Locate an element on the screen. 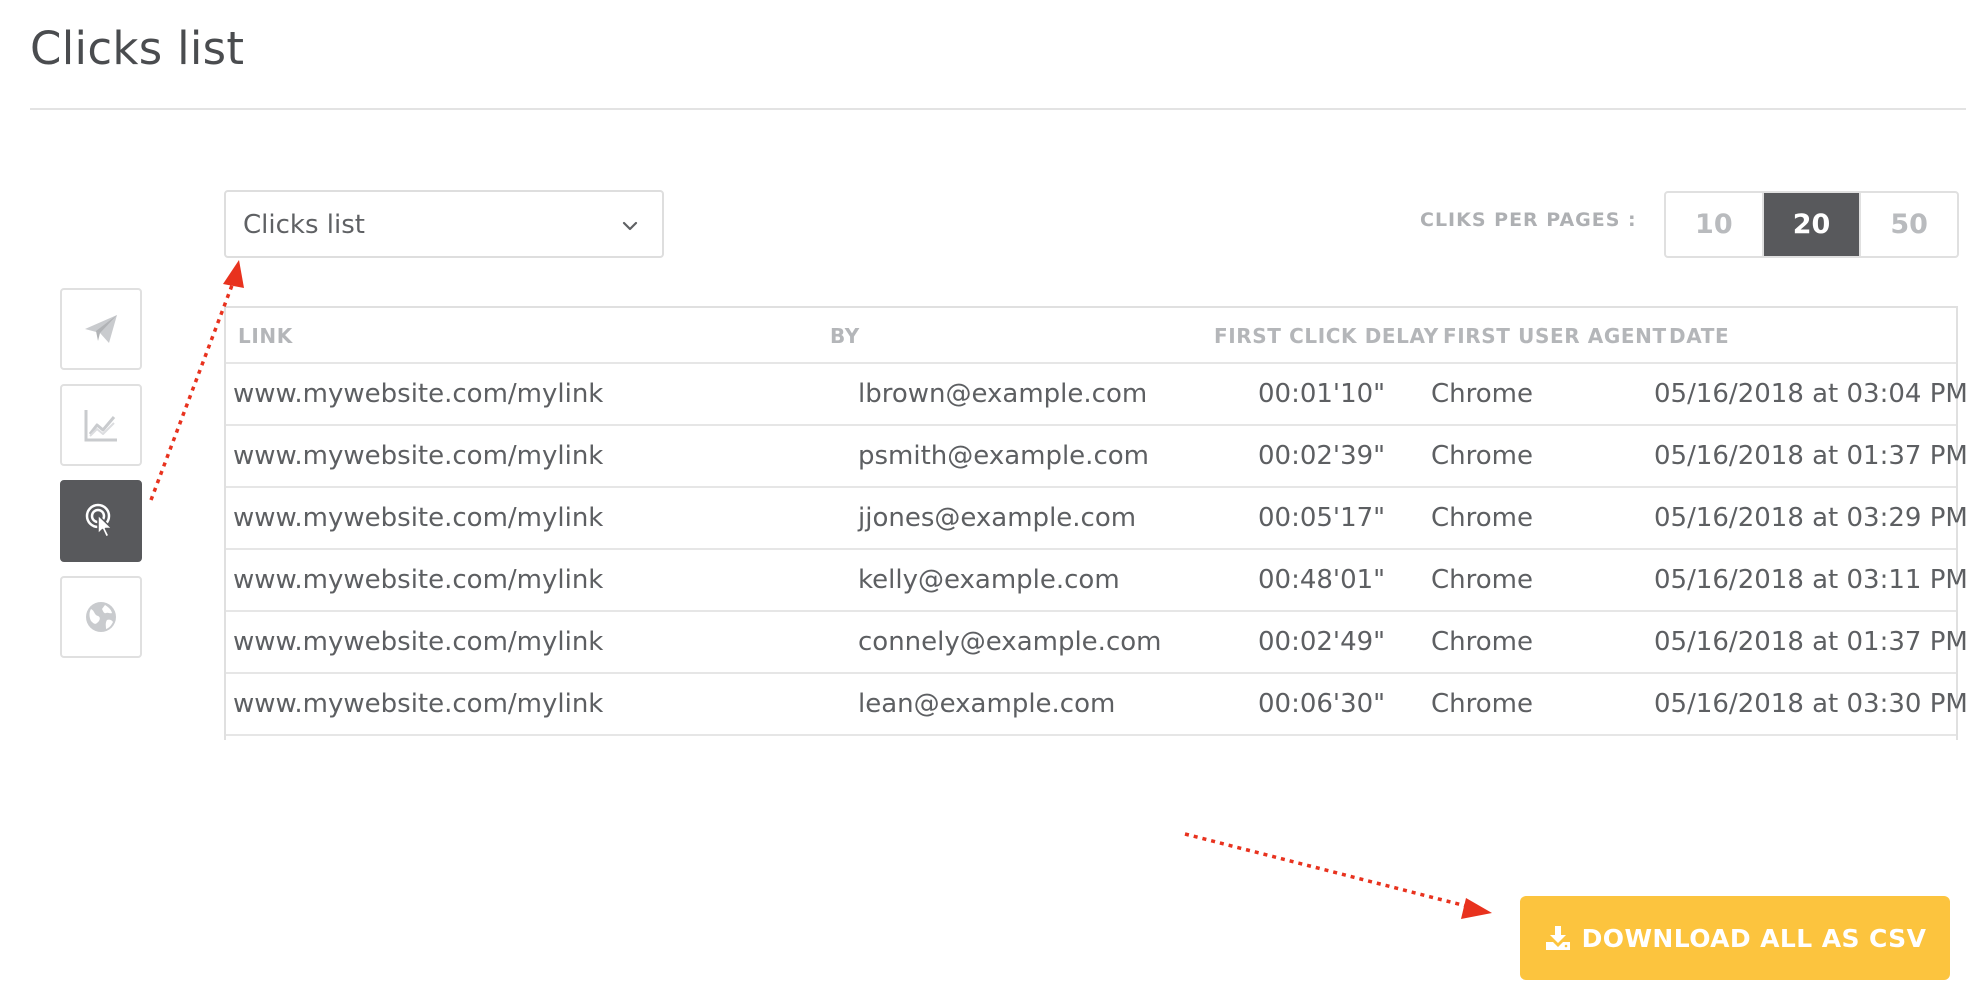  cell-date: 05/16/2018 at 03:29 PM is located at coordinates (1810, 518).